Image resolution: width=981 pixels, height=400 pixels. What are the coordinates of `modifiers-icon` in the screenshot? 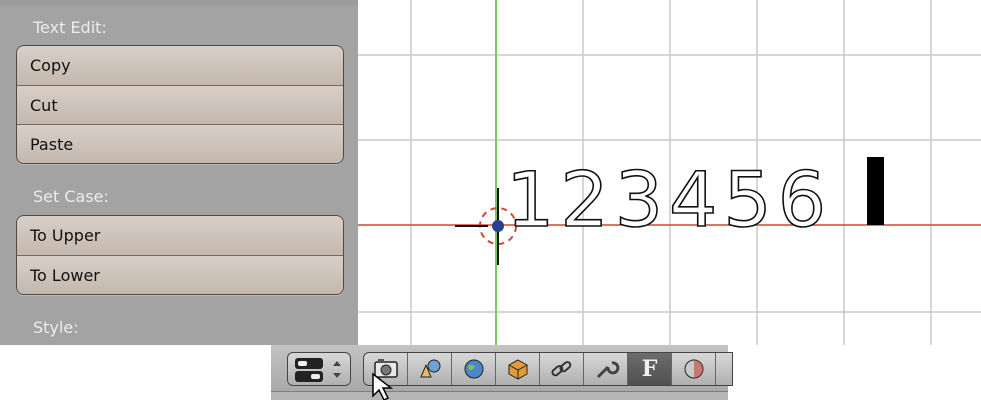 It's located at (607, 370).